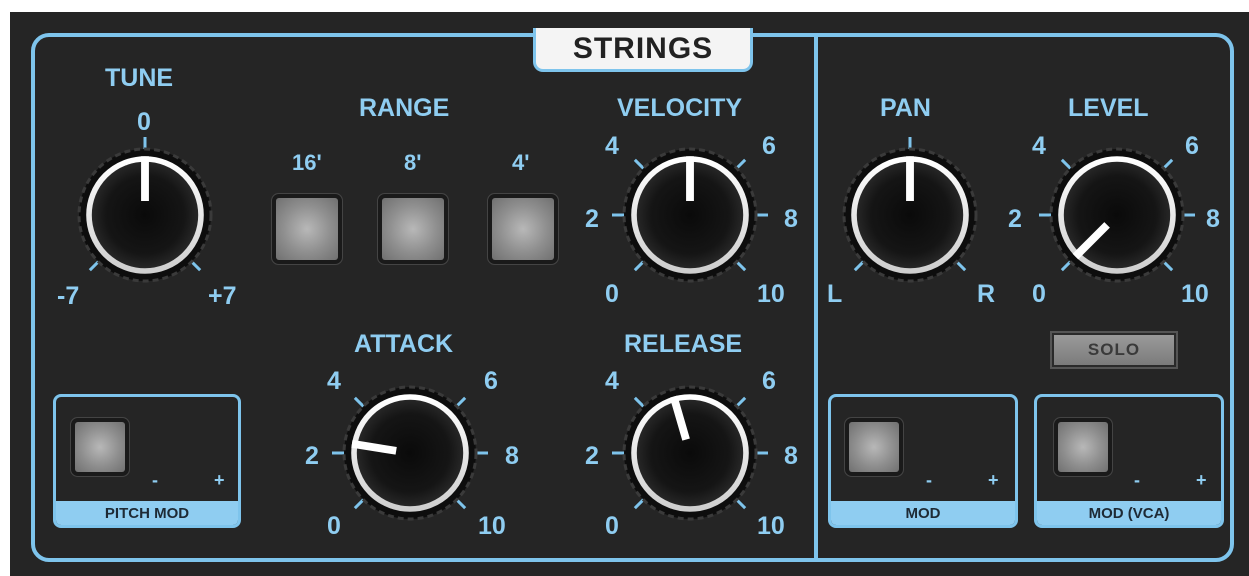 Image resolution: width=1249 pixels, height=576 pixels. What do you see at coordinates (1114, 350) in the screenshot?
I see `solo-button: SOLO` at bounding box center [1114, 350].